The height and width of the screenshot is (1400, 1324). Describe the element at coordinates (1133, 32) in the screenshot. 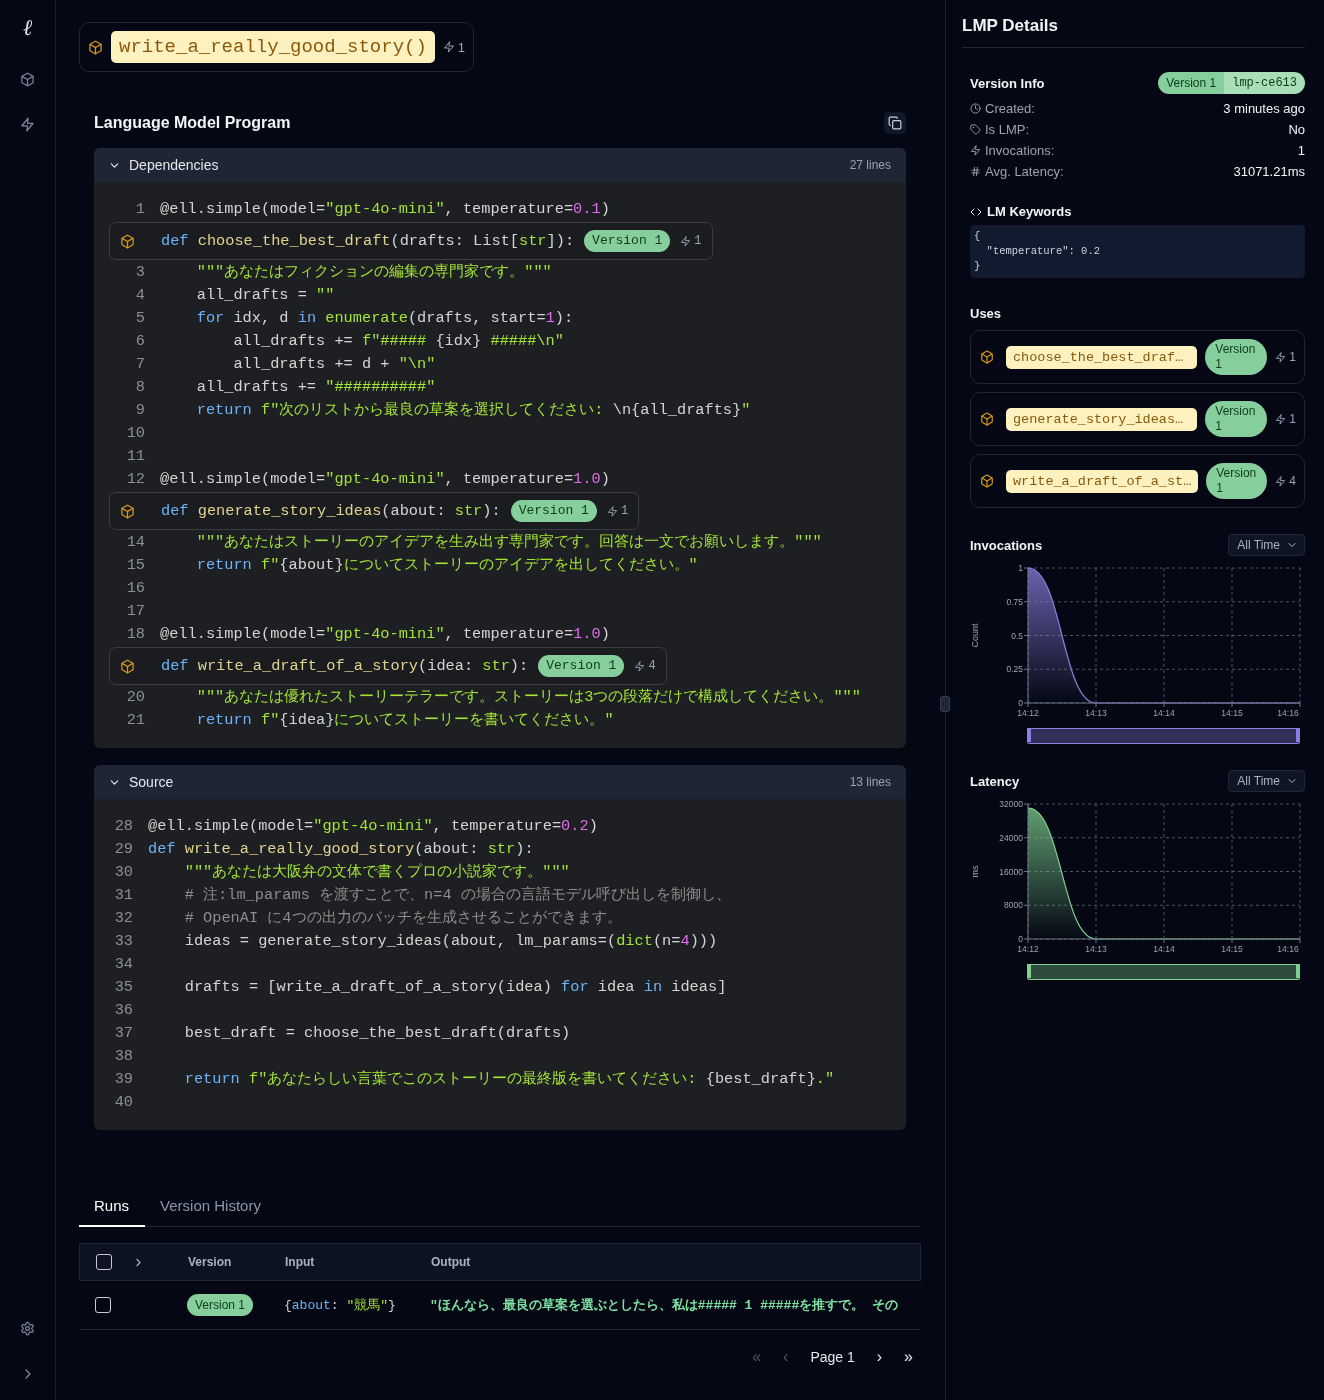

I see `panel-title: LMP Details` at that location.